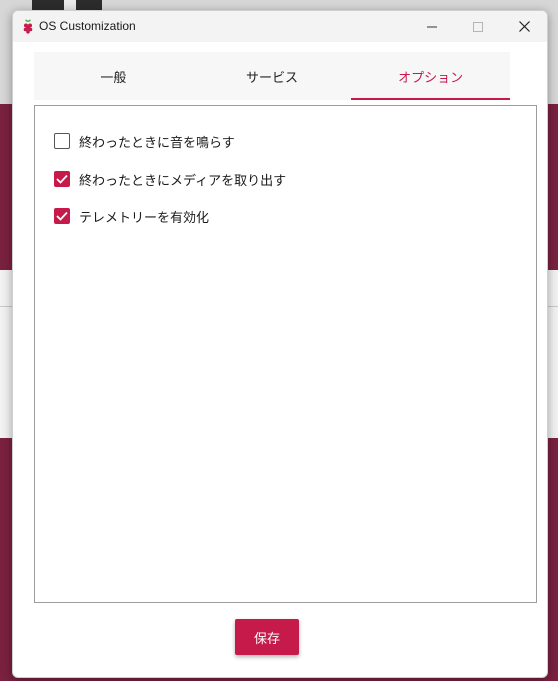  I want to click on play-sound-checkbox, so click(62, 141).